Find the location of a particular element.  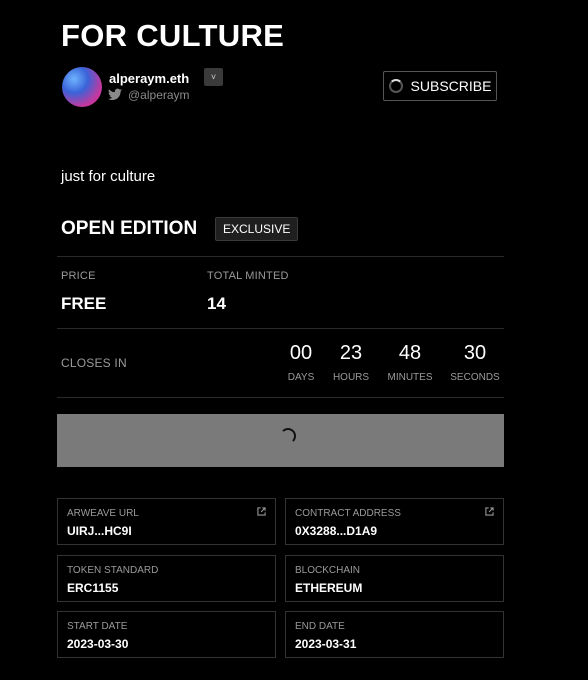

description: just for culture is located at coordinates (108, 176).